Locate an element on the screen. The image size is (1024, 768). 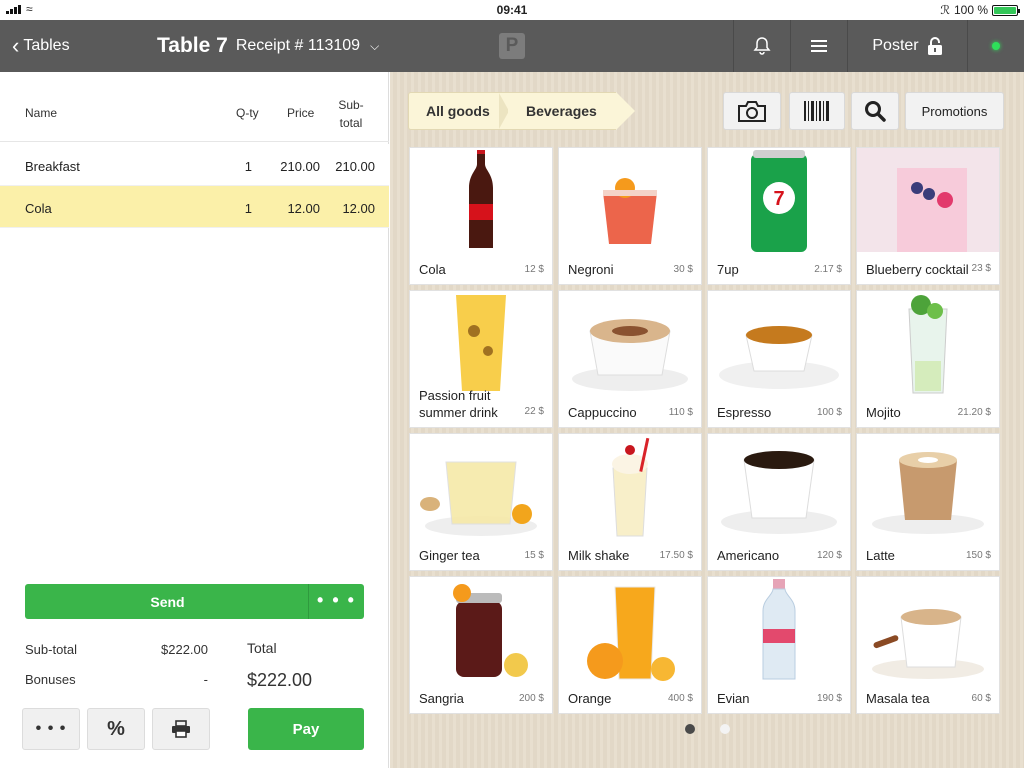
lock-icon is located at coordinates (934, 46).